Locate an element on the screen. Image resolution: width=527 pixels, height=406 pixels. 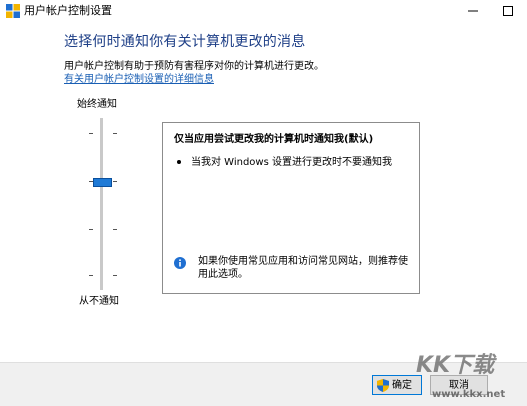
shield-icon is located at coordinates (383, 385).